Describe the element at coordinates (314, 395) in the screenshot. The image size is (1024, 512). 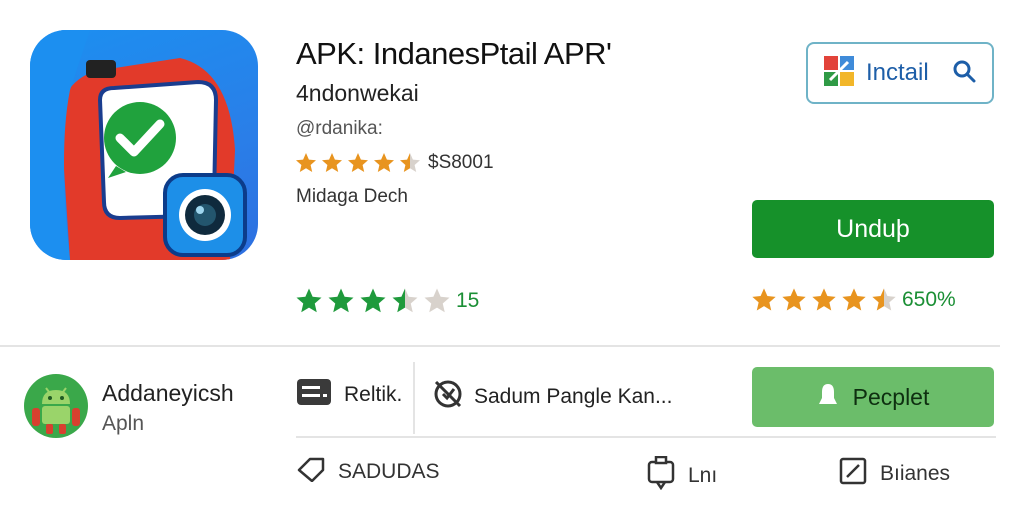
I see `list-icon` at that location.